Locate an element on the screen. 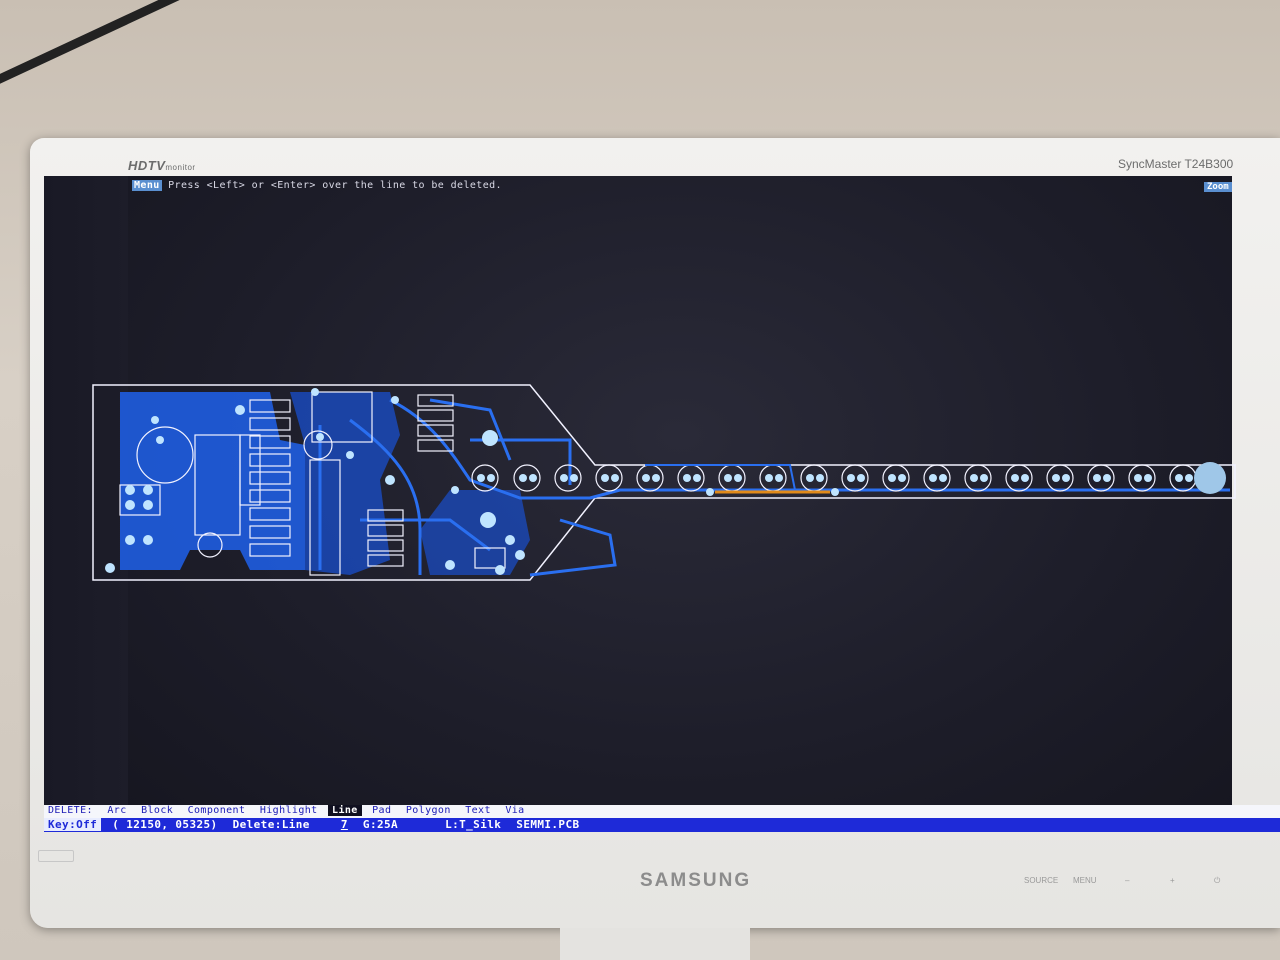 Image resolution: width=1280 pixels, height=960 pixels. delete-item-text: Text is located at coordinates (478, 810).